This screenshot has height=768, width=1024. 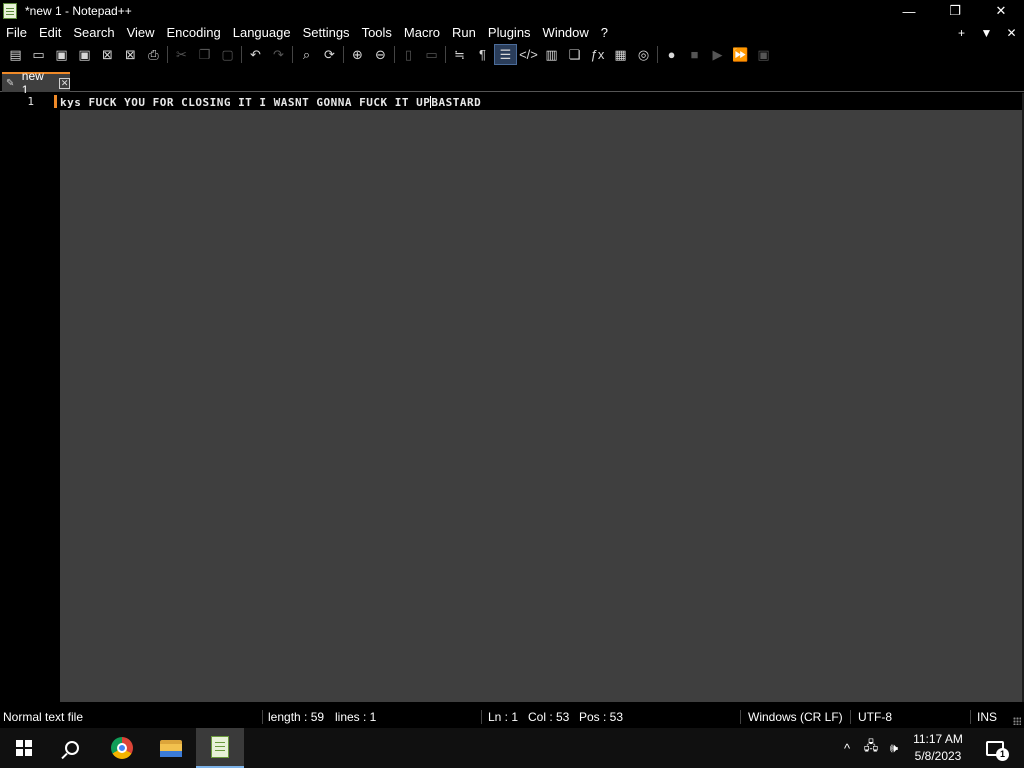 What do you see at coordinates (512, 11) in the screenshot?
I see `title-bar: *new 1 - Notepad++ — ❐ ✕` at bounding box center [512, 11].